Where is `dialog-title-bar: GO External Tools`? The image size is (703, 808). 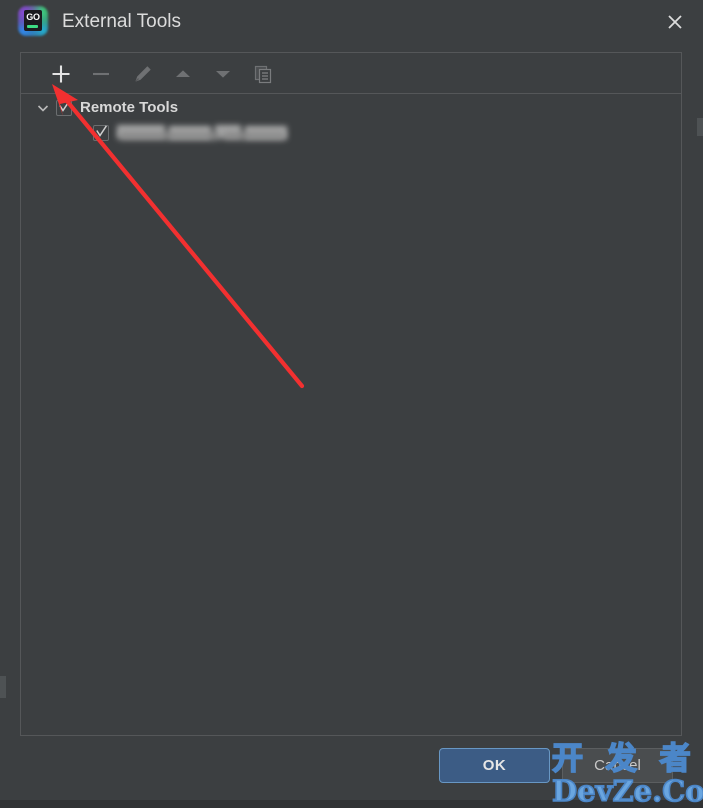 dialog-title-bar: GO External Tools is located at coordinates (351, 22).